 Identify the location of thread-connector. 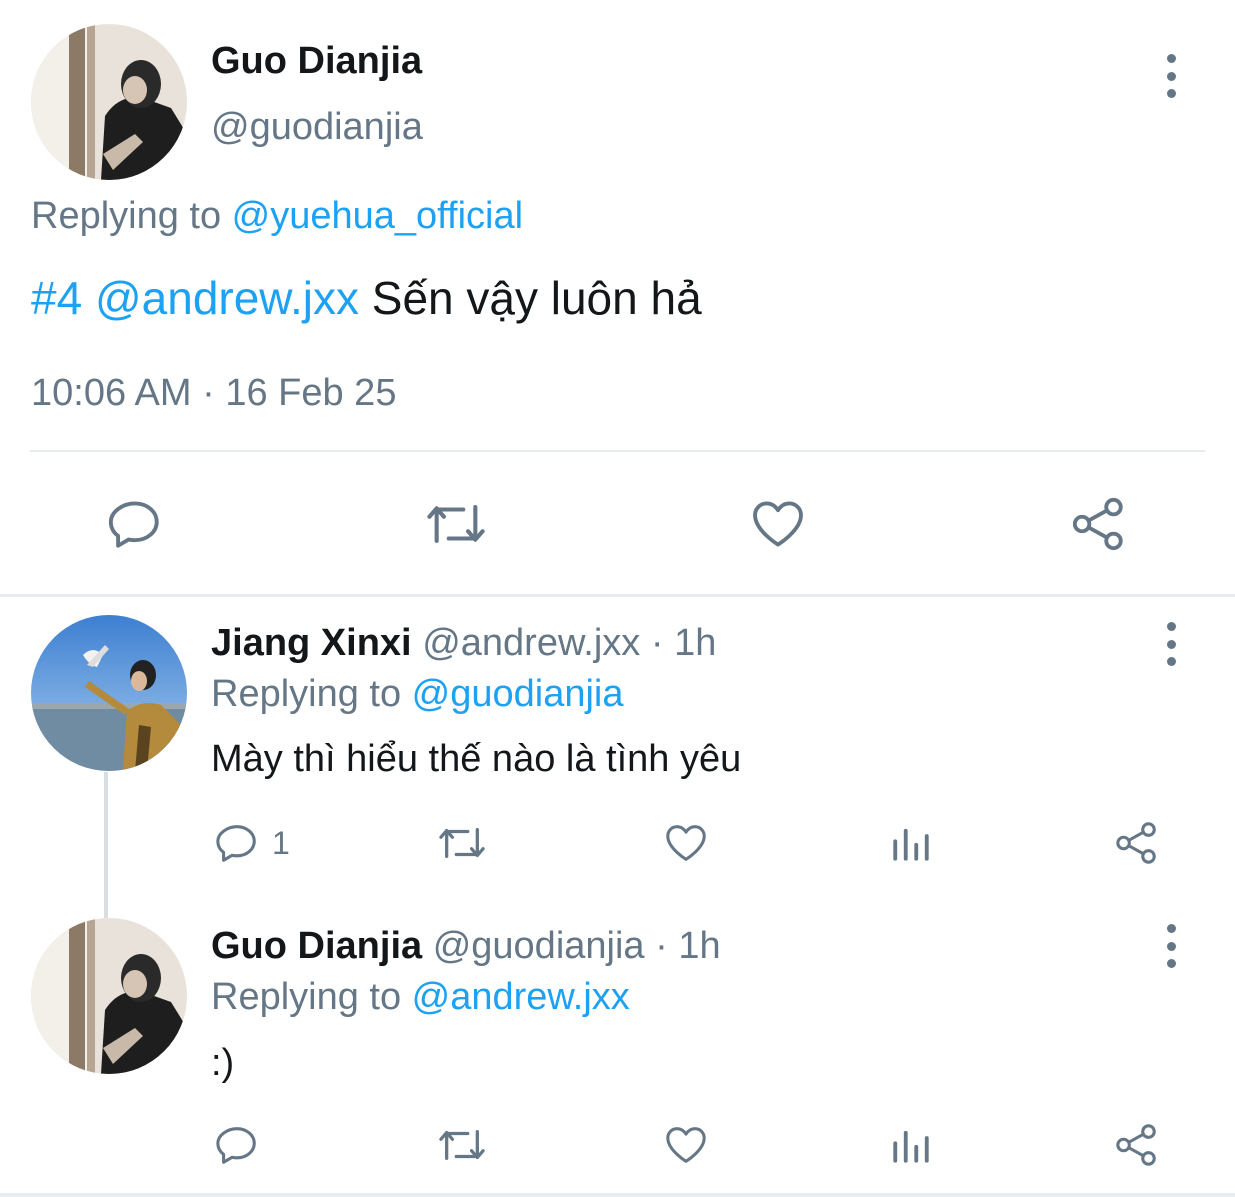
(106, 845).